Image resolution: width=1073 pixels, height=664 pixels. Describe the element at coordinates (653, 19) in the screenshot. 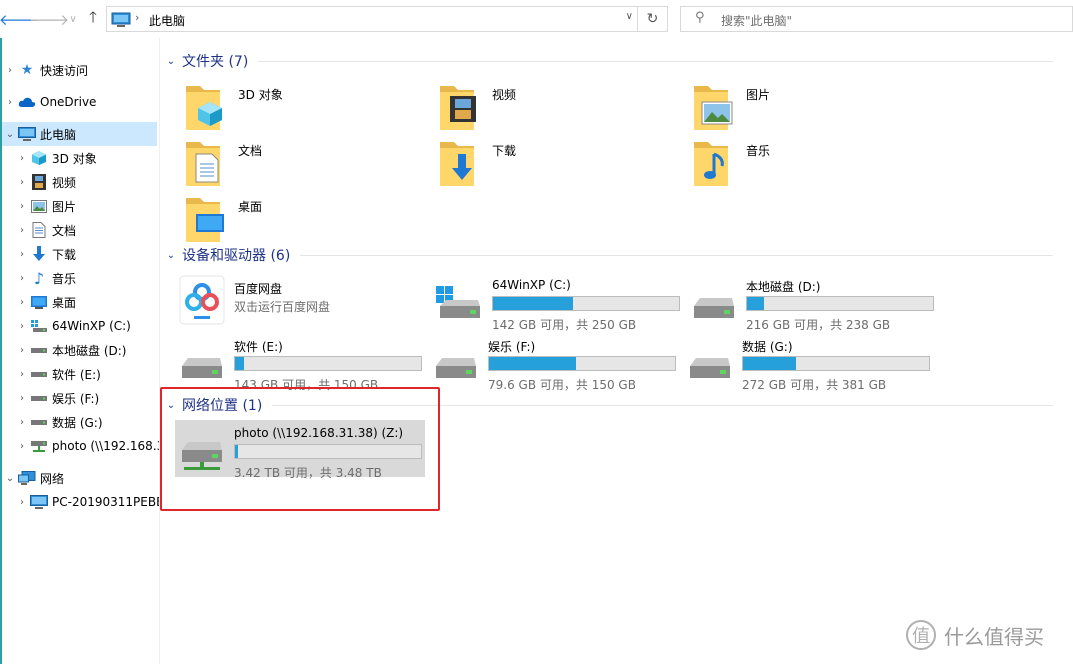

I see `refresh-button: ↻` at that location.